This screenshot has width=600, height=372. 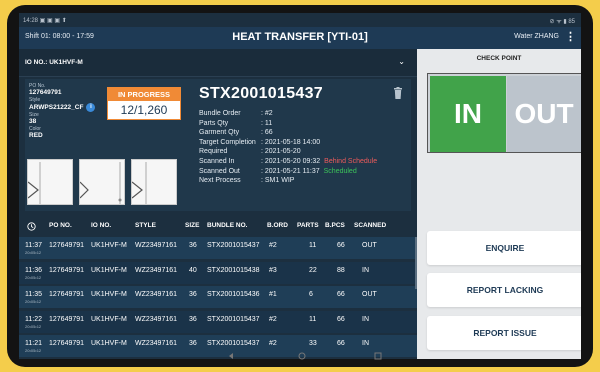 I want to click on row-bundle: STX2001015438, so click(x=233, y=270).